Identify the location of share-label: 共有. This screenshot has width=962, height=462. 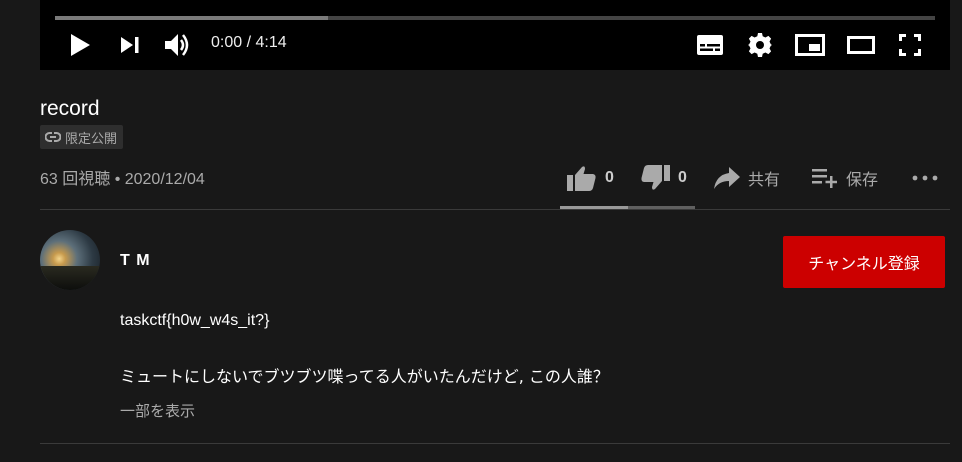
(764, 179).